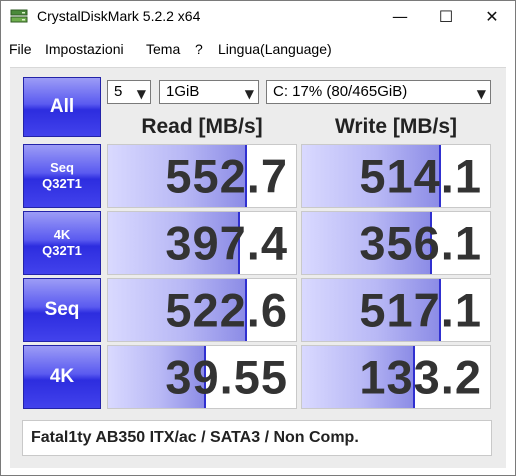 Image resolution: width=516 pixels, height=476 pixels. I want to click on 4k-write-value: 133.2, so click(420, 377).